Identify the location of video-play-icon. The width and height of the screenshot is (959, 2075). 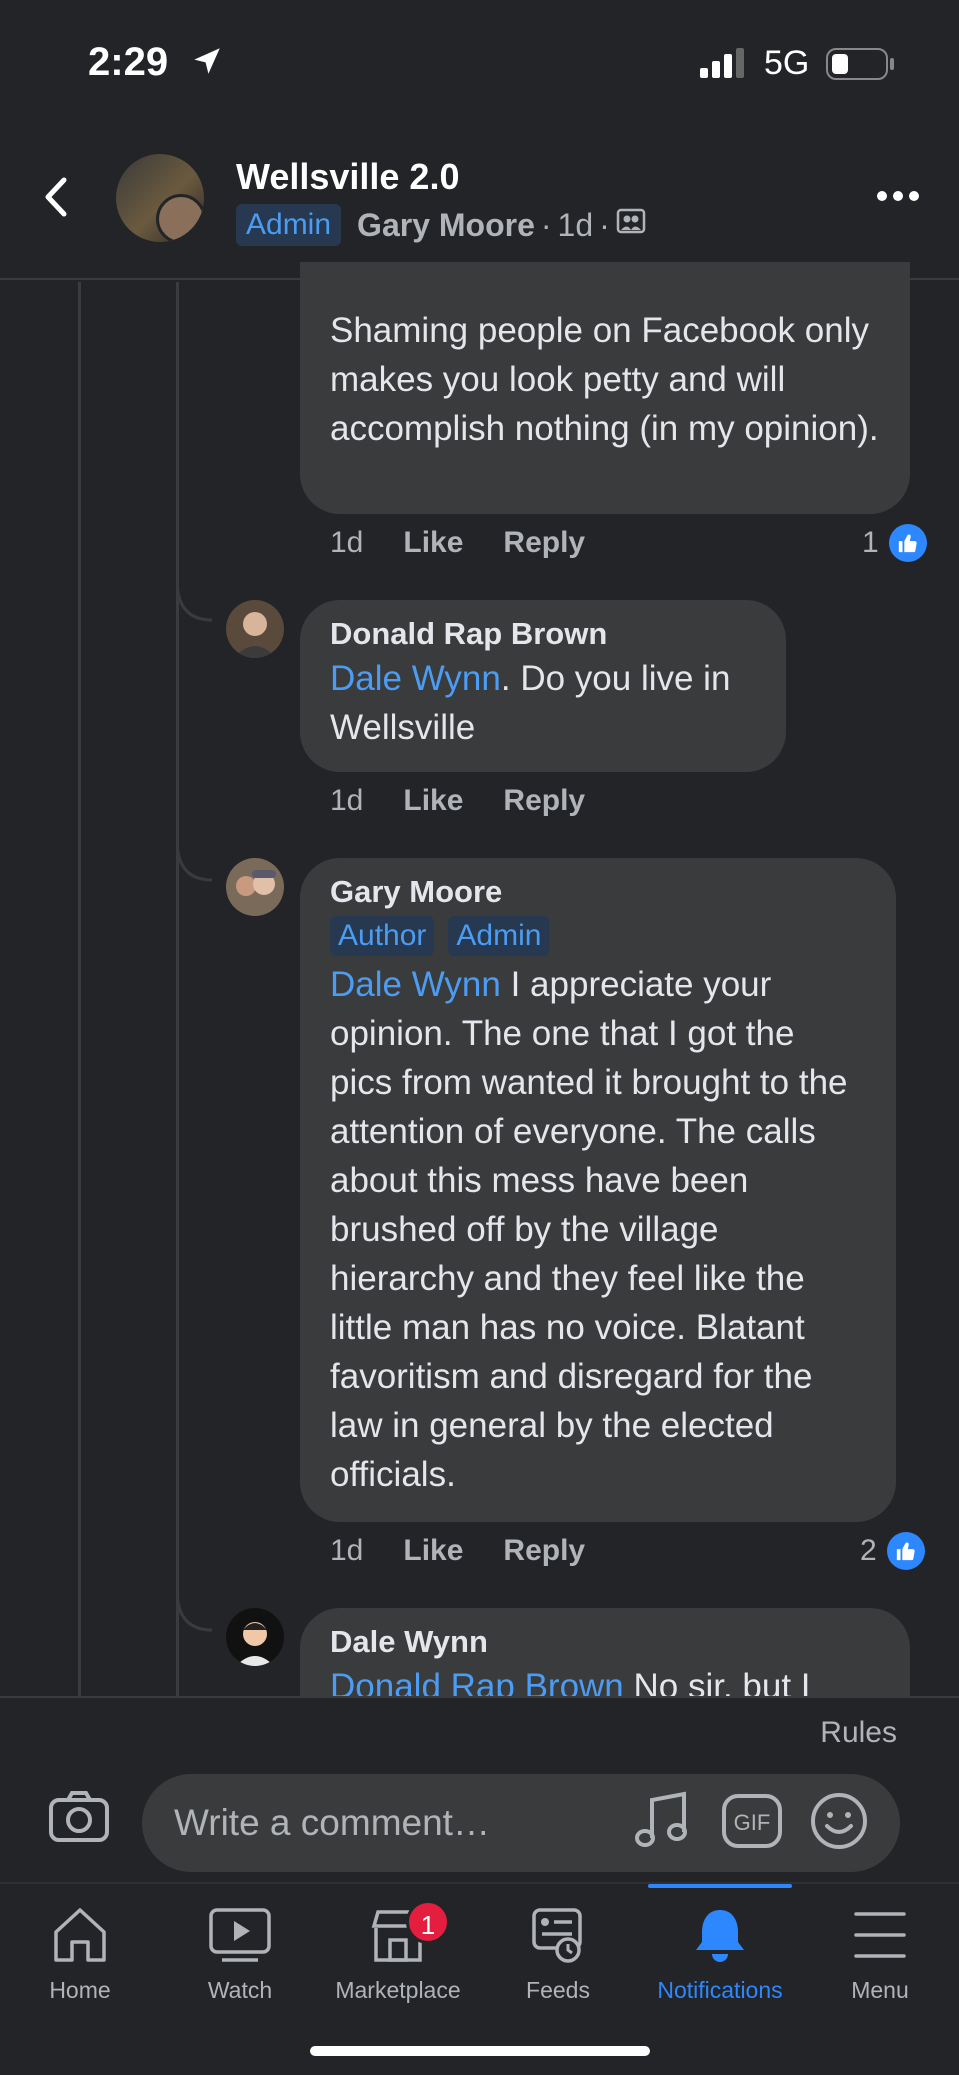
(240, 1938).